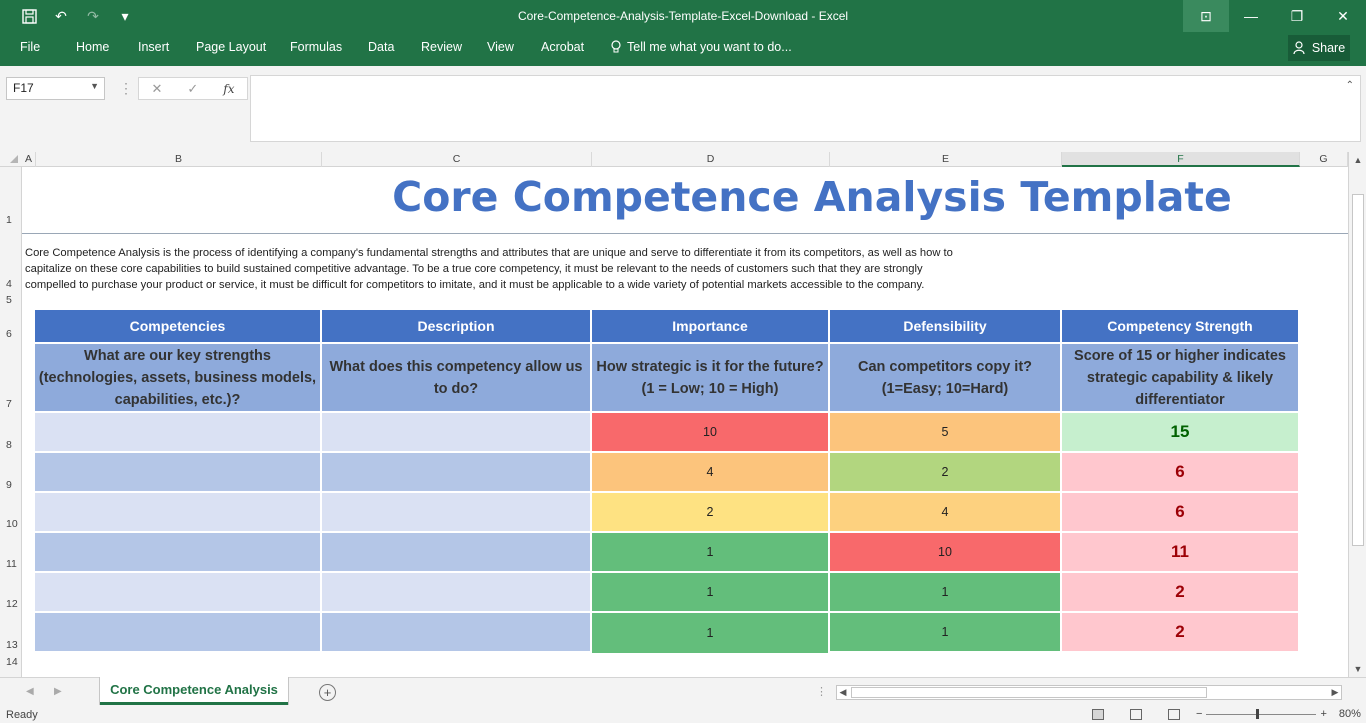  What do you see at coordinates (945, 432) in the screenshot?
I see `defensibility-cell: 5` at bounding box center [945, 432].